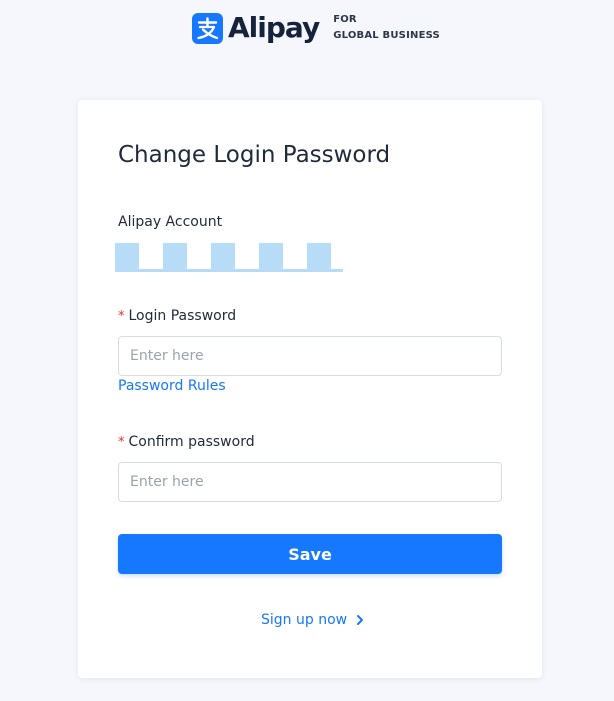  What do you see at coordinates (386, 35) in the screenshot?
I see `brand-tagline-line2: GLOBAL BUSINESS` at bounding box center [386, 35].